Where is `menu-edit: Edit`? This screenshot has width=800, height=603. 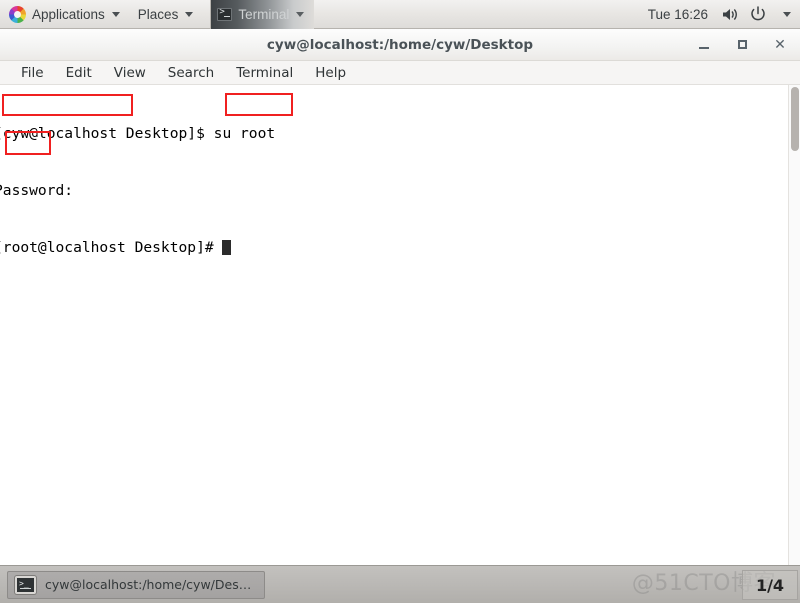 menu-edit: Edit is located at coordinates (79, 73).